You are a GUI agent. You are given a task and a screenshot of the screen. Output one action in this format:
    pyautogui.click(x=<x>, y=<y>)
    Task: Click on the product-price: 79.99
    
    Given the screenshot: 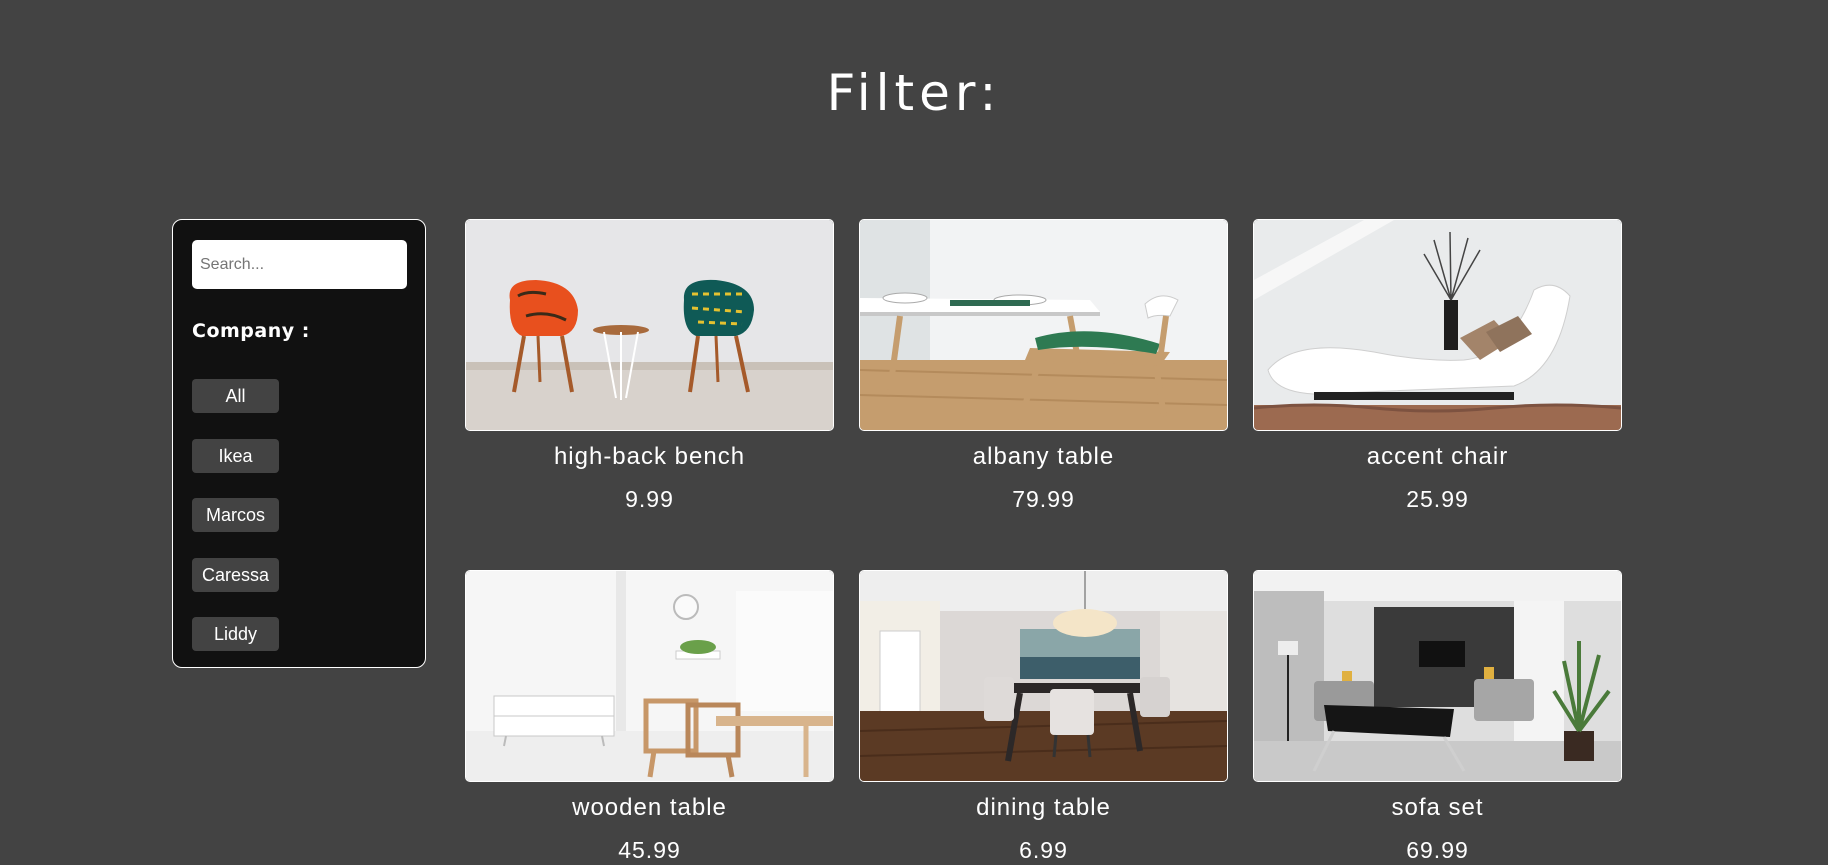 What is the action you would take?
    pyautogui.click(x=1043, y=499)
    